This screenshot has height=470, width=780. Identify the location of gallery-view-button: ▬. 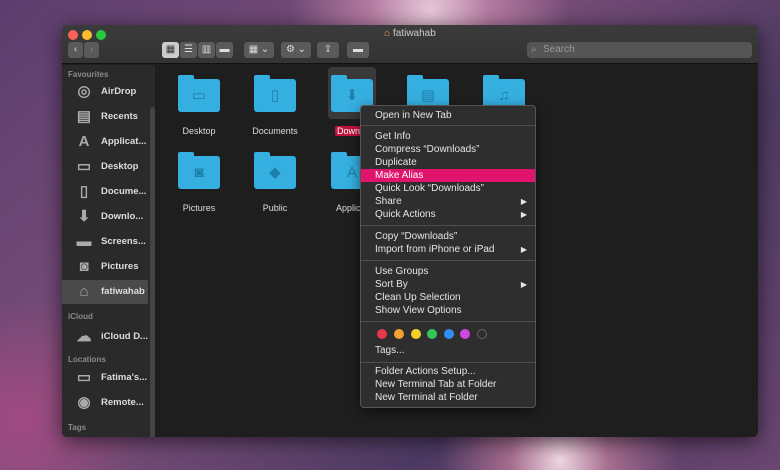
(224, 50).